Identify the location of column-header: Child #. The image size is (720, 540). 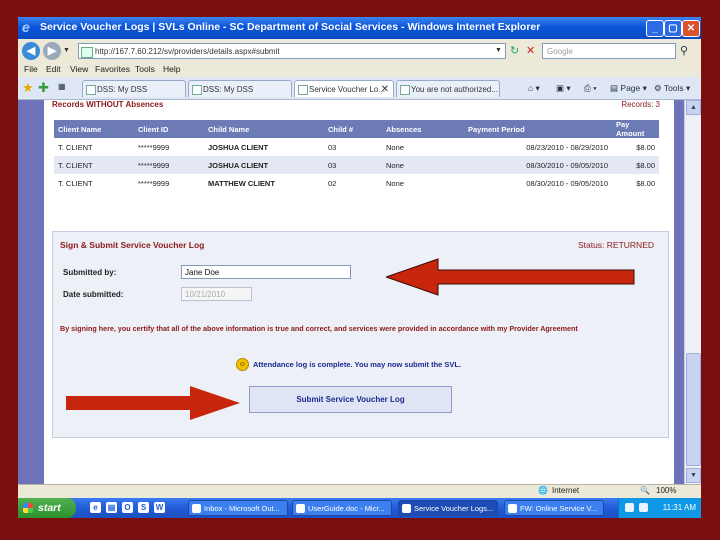
(353, 129).